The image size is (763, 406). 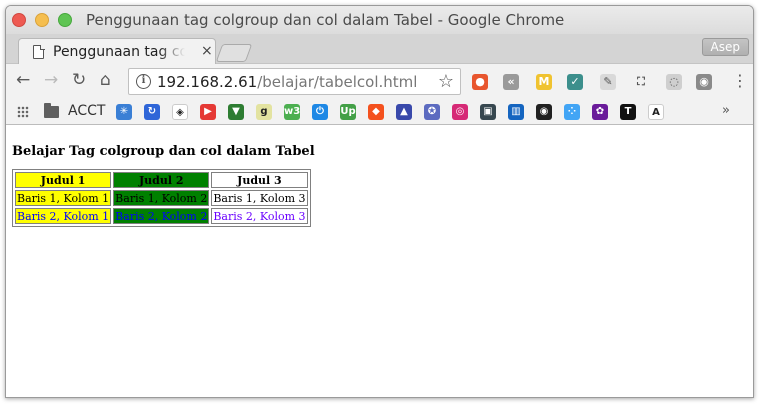 I want to click on table-header-row: Judul 1 Judul 2 Judul 3, so click(x=161, y=180).